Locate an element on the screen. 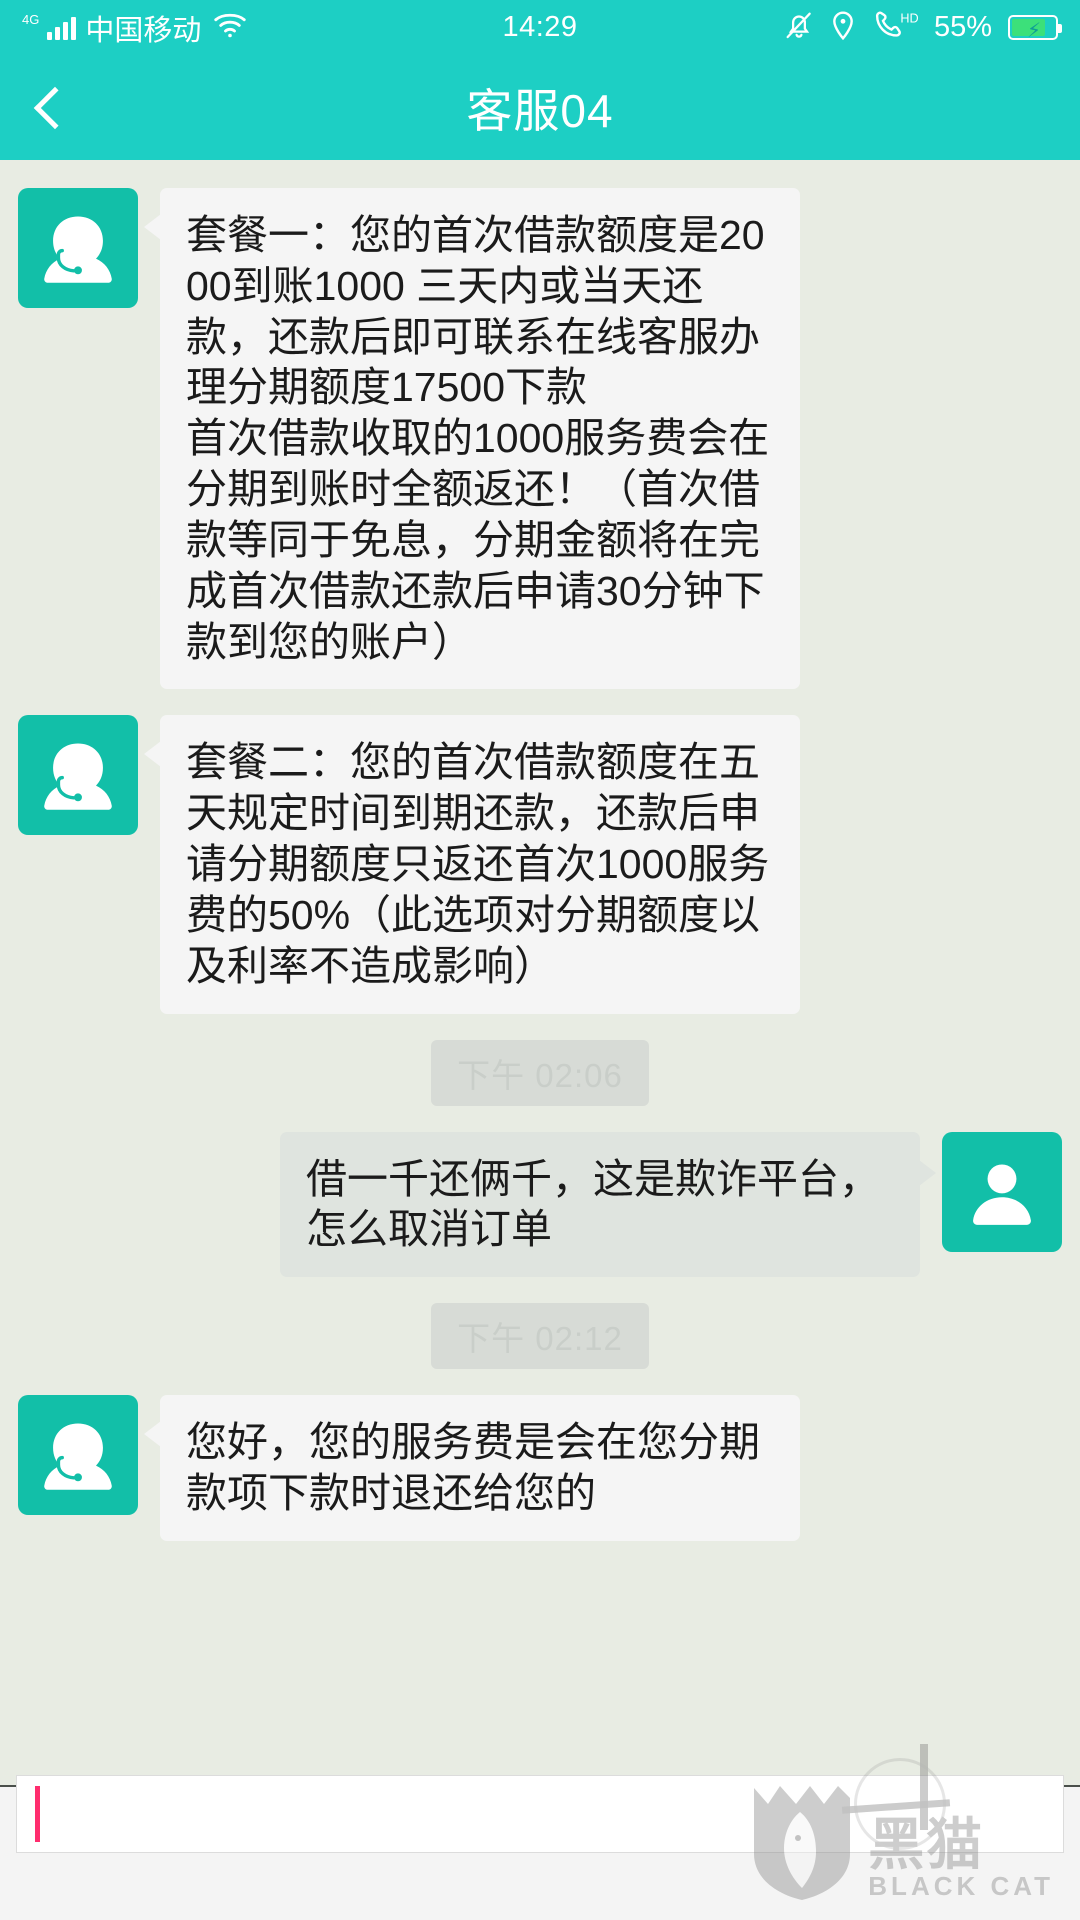  status-bar-left: 4G 中国移动 is located at coordinates (136, 28).